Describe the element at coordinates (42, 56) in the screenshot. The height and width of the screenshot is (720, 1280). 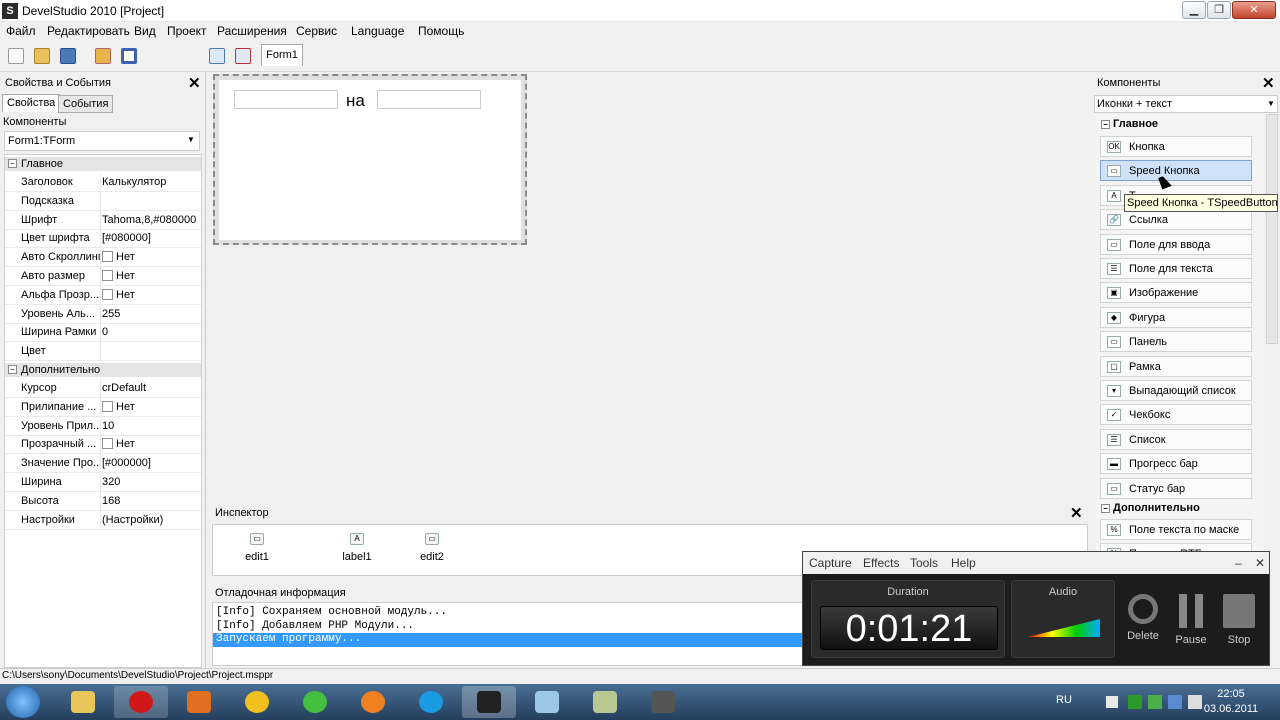
I see `open-folder-icon` at that location.